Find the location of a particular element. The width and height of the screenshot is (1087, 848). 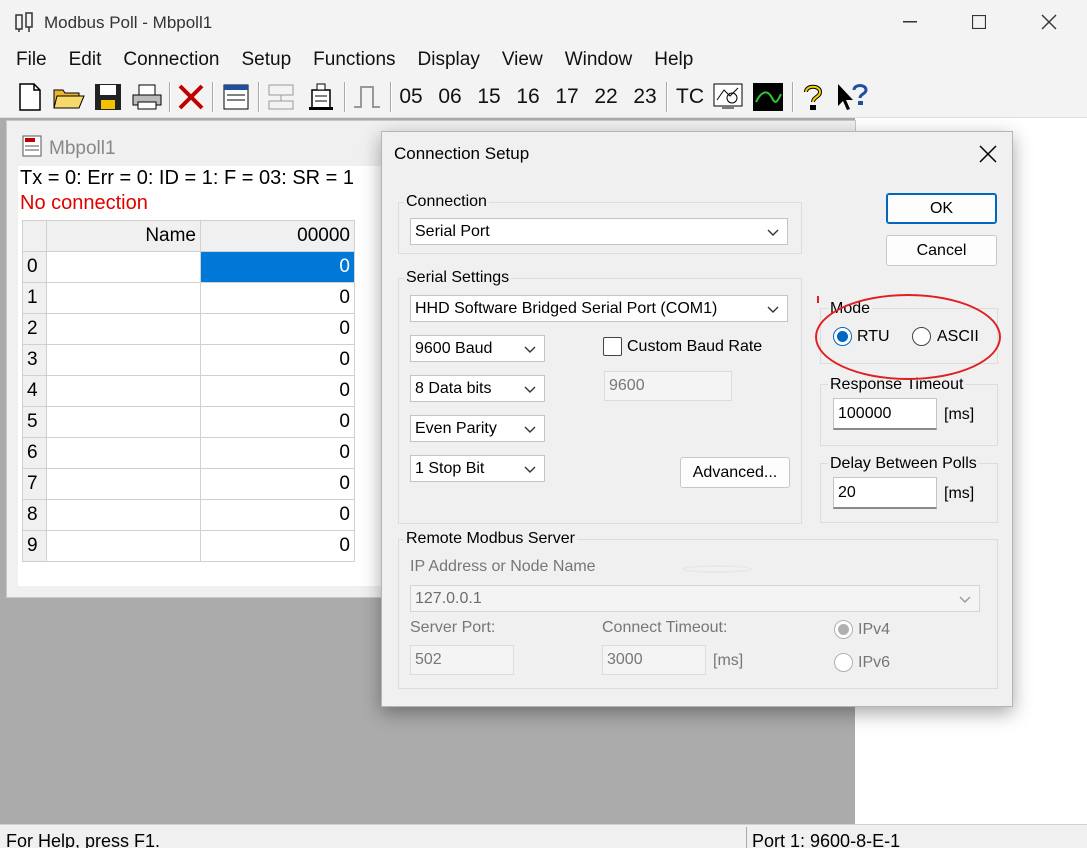

monitor-button is located at coordinates (728, 97).